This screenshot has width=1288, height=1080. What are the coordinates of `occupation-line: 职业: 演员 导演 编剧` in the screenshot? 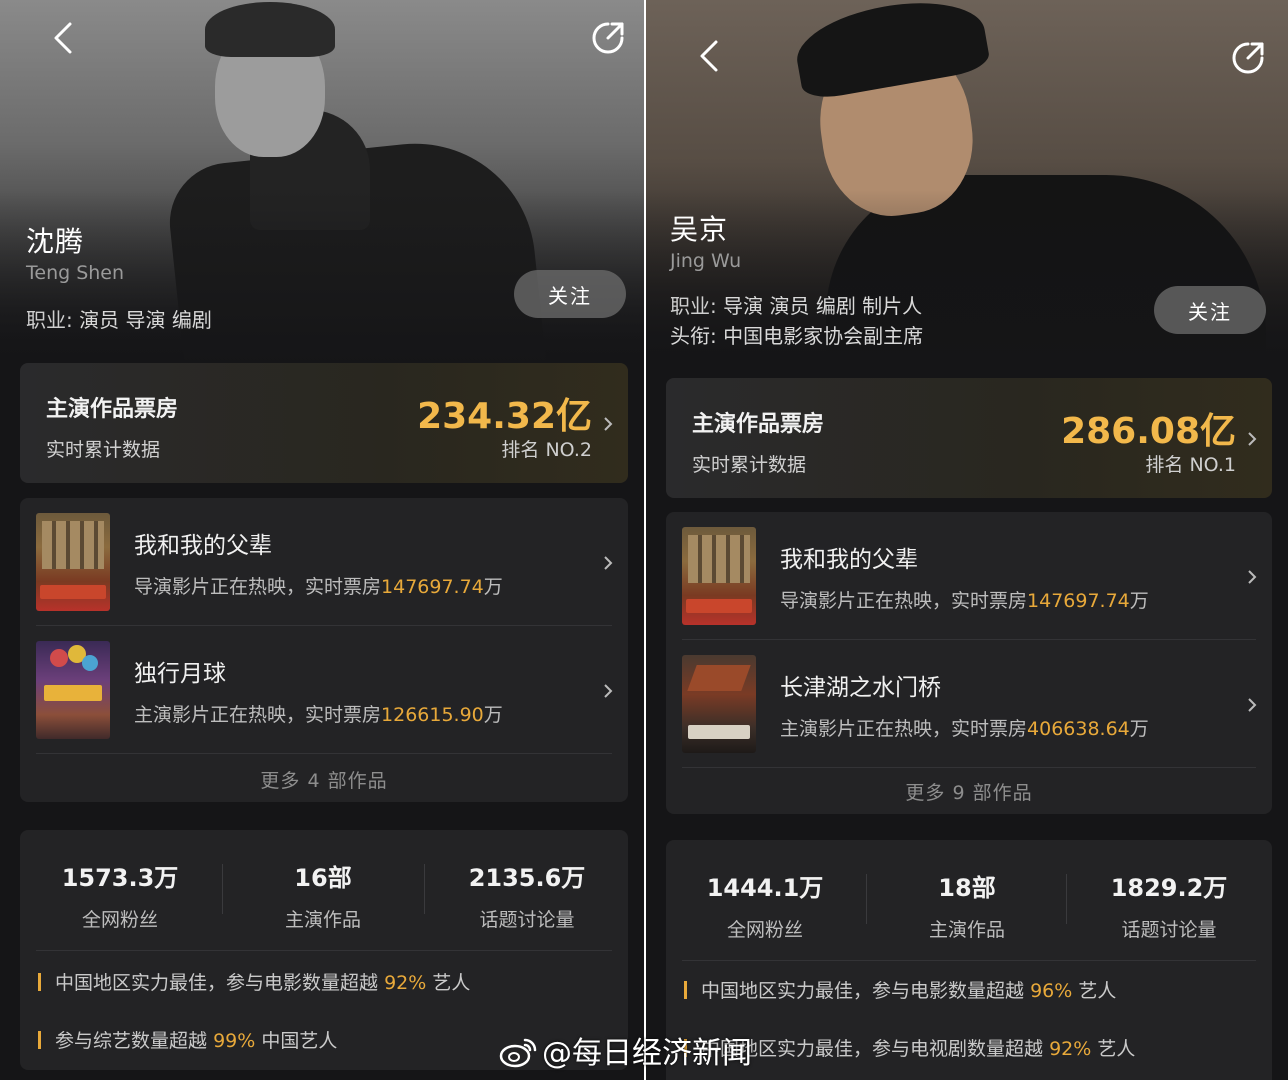 It's located at (119, 318).